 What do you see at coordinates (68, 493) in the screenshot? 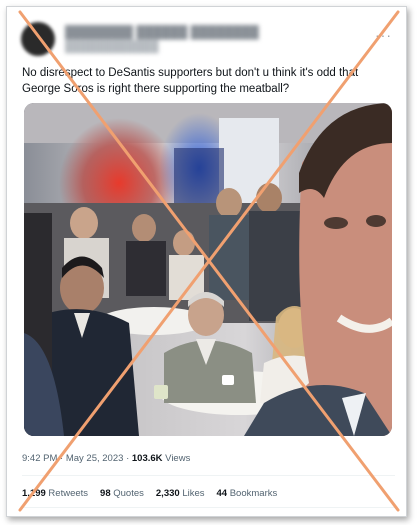
I see `retweets-label: Retweets` at bounding box center [68, 493].